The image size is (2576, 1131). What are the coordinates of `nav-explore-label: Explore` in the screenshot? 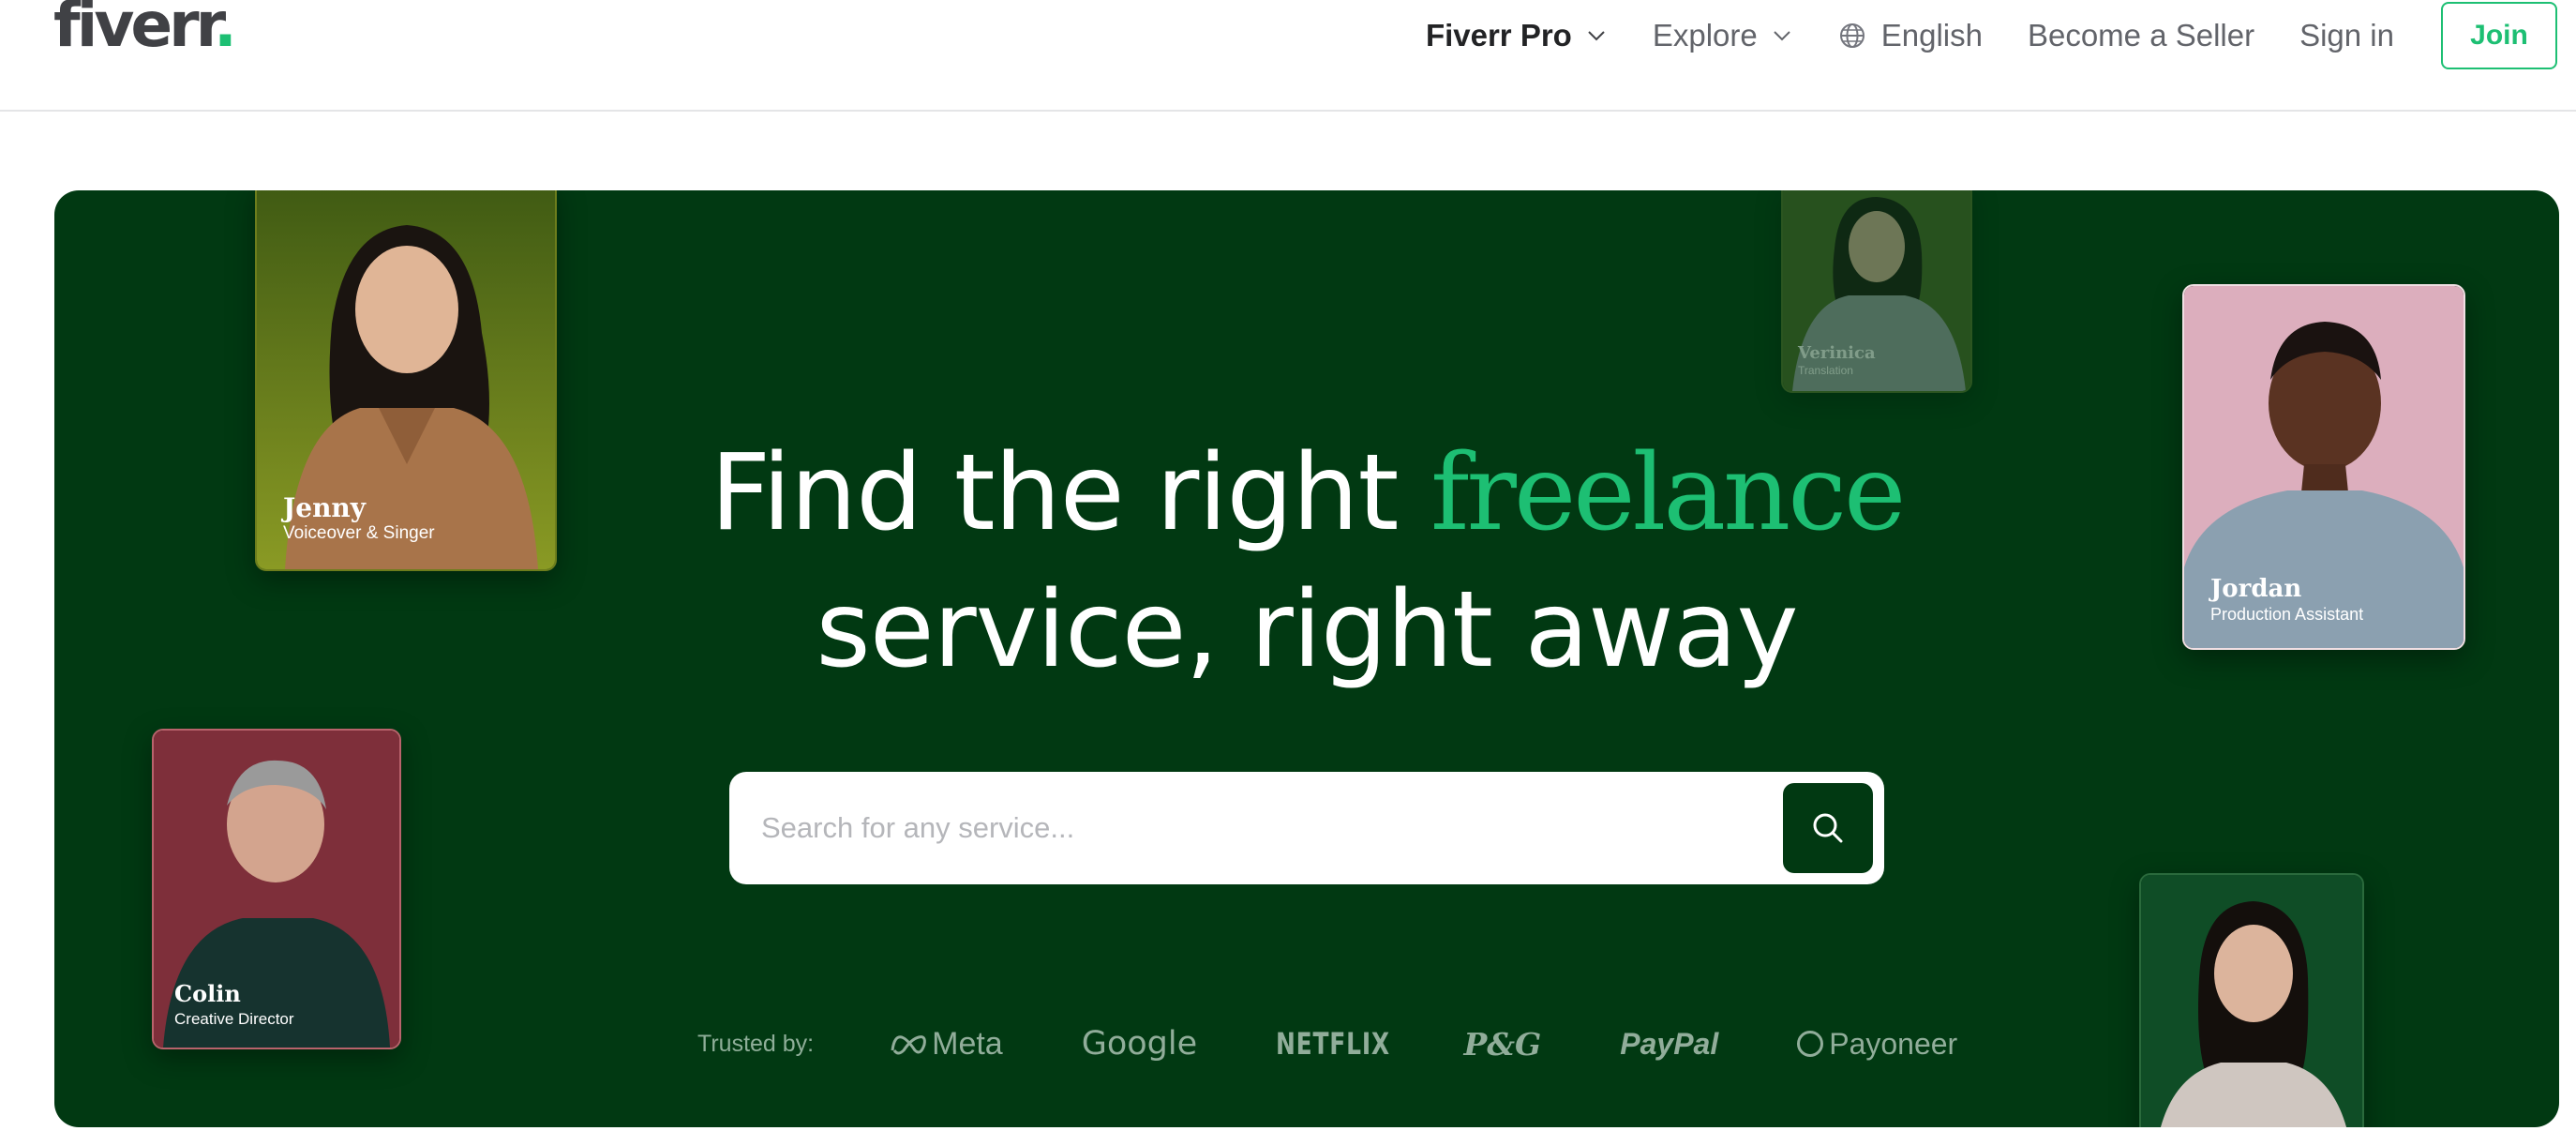 It's located at (1705, 35).